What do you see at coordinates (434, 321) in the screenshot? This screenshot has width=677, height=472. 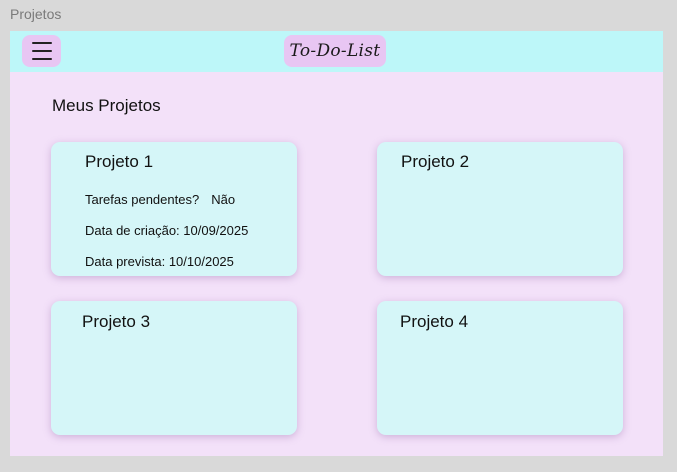 I see `project-title: Projeto 4` at bounding box center [434, 321].